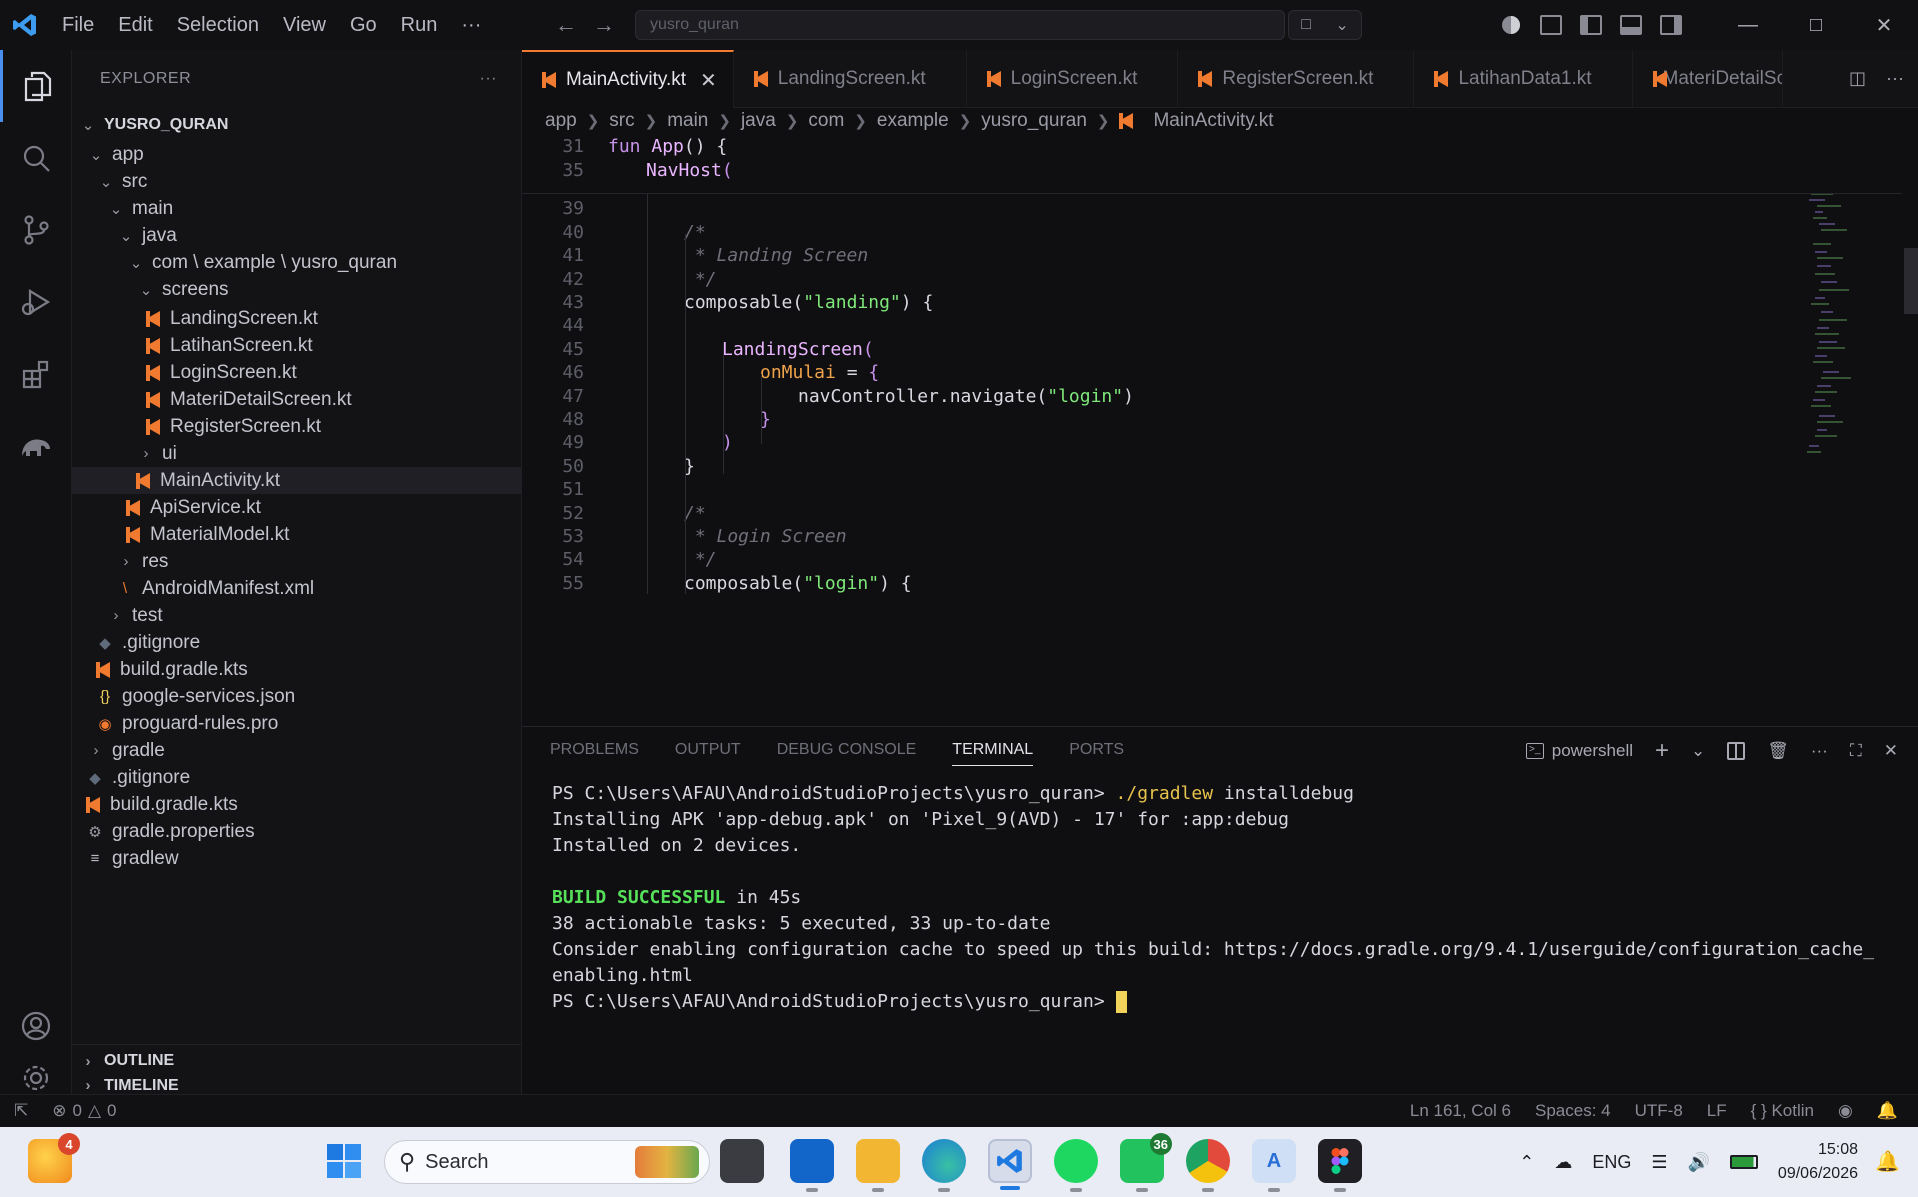 This screenshot has height=1197, width=1918. What do you see at coordinates (296, 345) in the screenshot?
I see `tree-item: LatihanScreen.kt` at bounding box center [296, 345].